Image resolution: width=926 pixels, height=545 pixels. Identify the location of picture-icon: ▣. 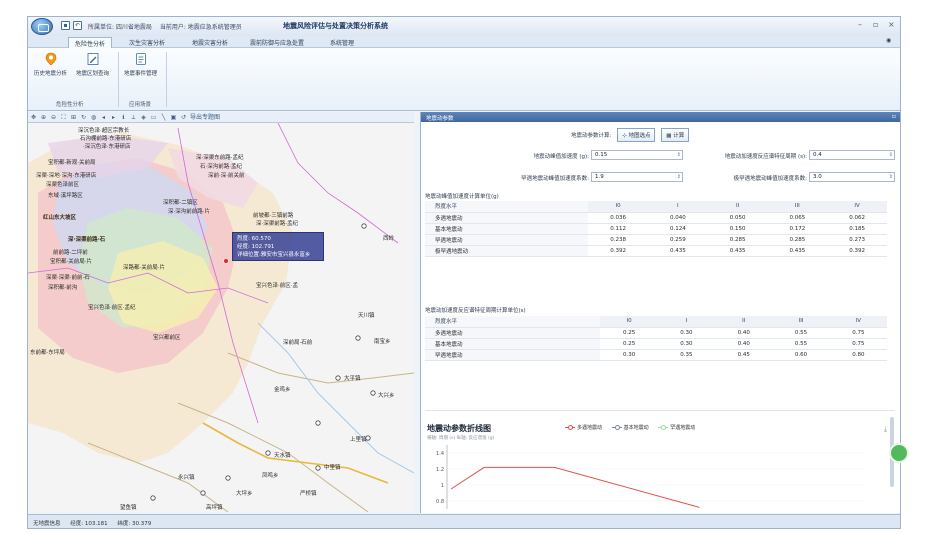
(173, 117).